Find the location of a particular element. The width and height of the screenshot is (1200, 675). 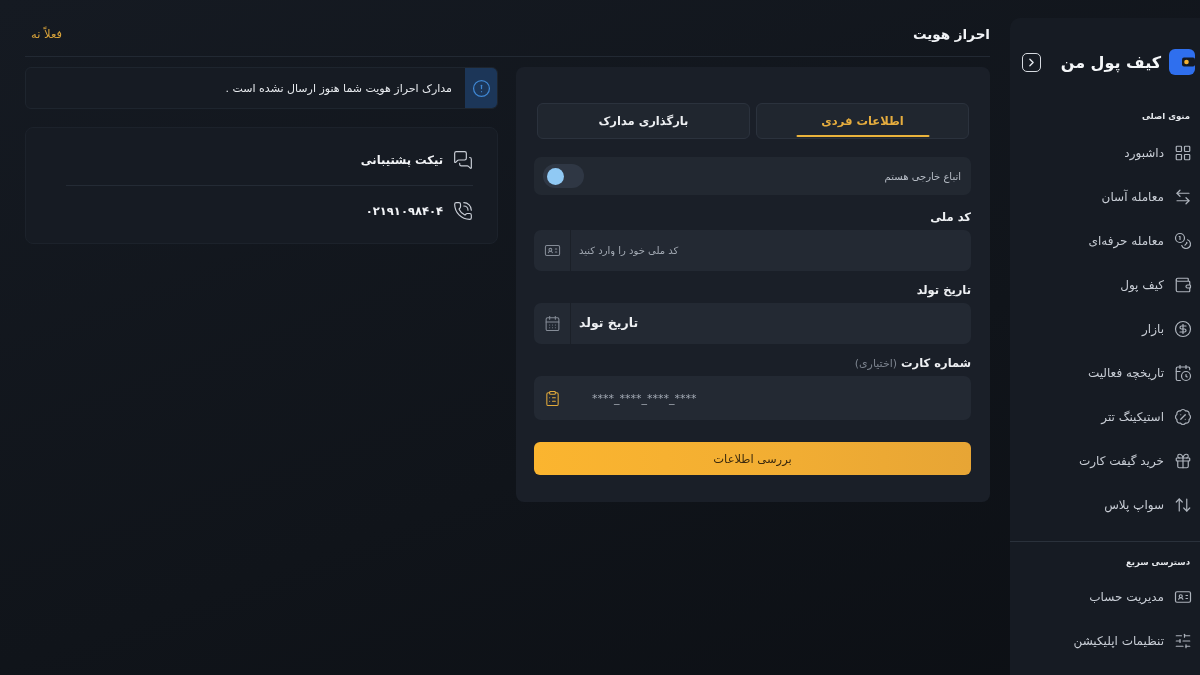

coins-icon is located at coordinates (1183, 241).